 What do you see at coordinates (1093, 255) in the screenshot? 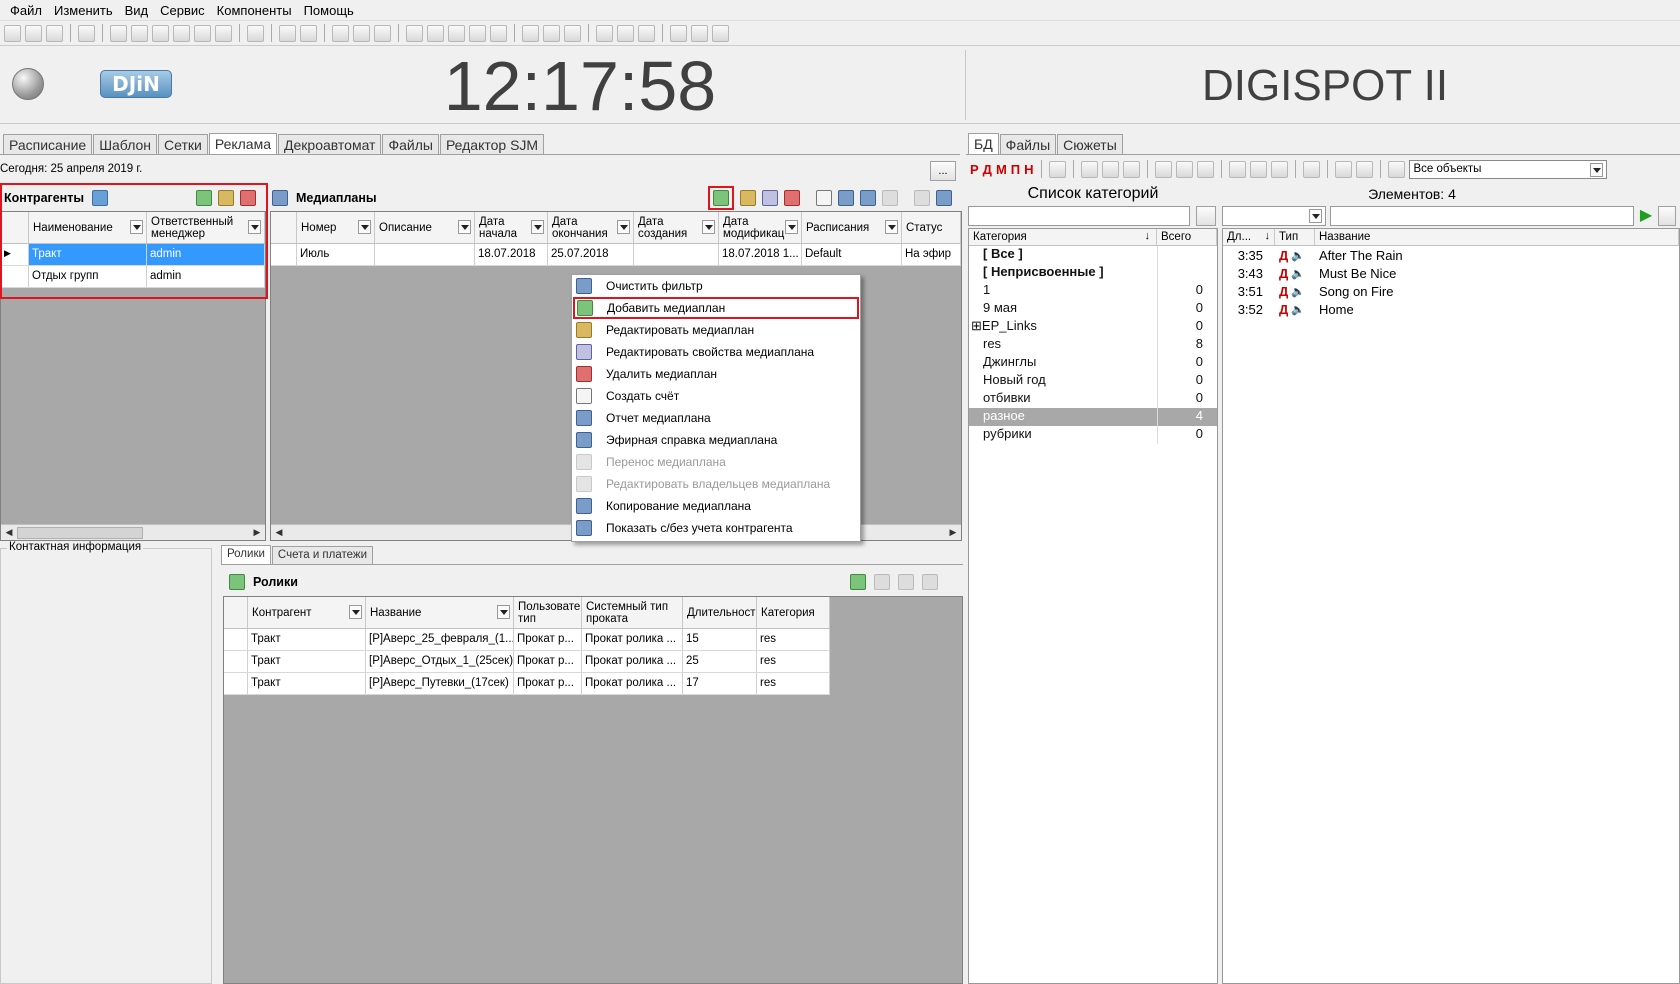
I see `list-item: [ Все ]` at bounding box center [1093, 255].